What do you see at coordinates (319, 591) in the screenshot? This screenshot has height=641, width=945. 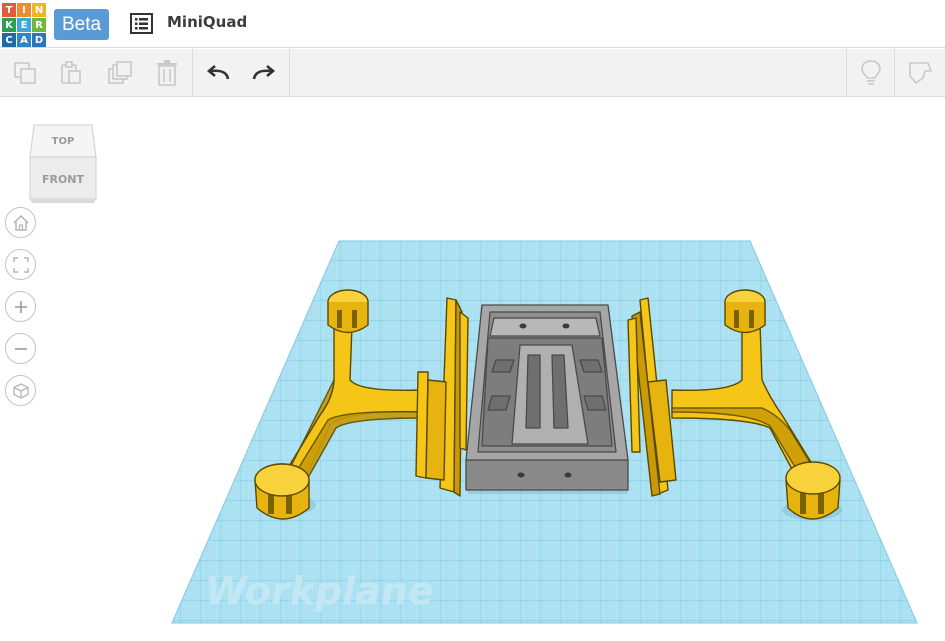 I see `workplane-label: Workplane` at bounding box center [319, 591].